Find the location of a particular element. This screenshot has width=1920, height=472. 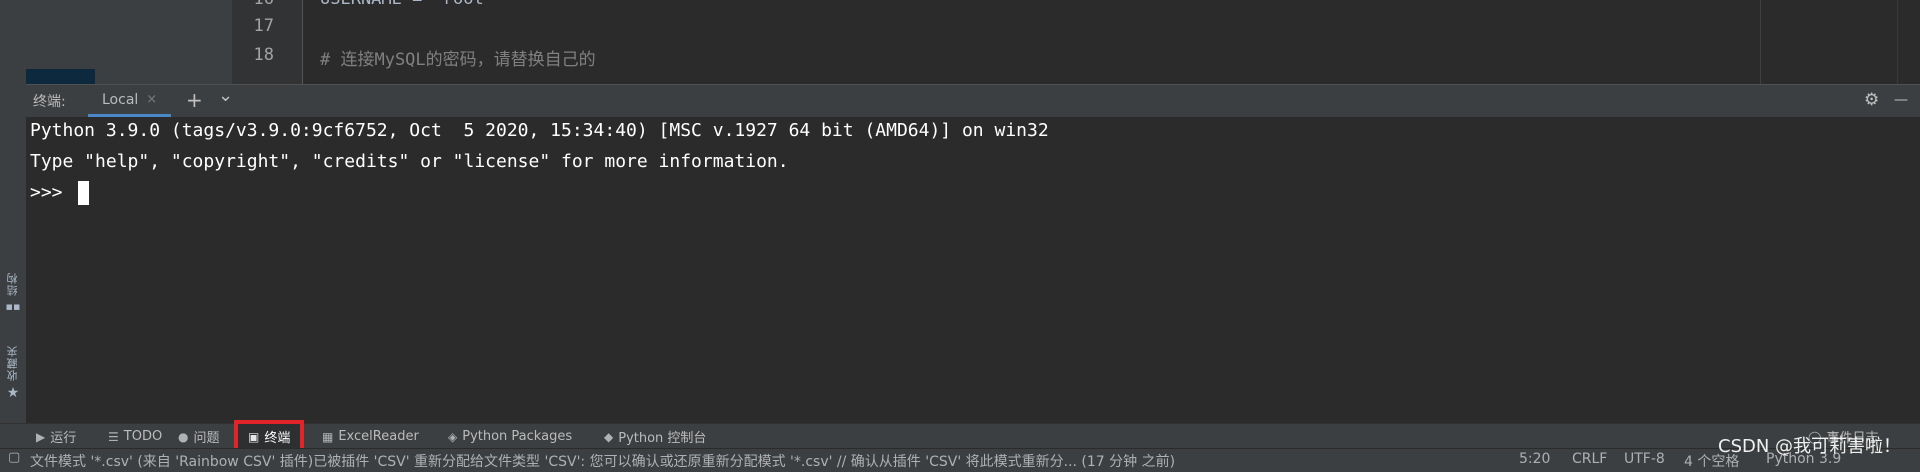

problems-icon: ● is located at coordinates (183, 436).